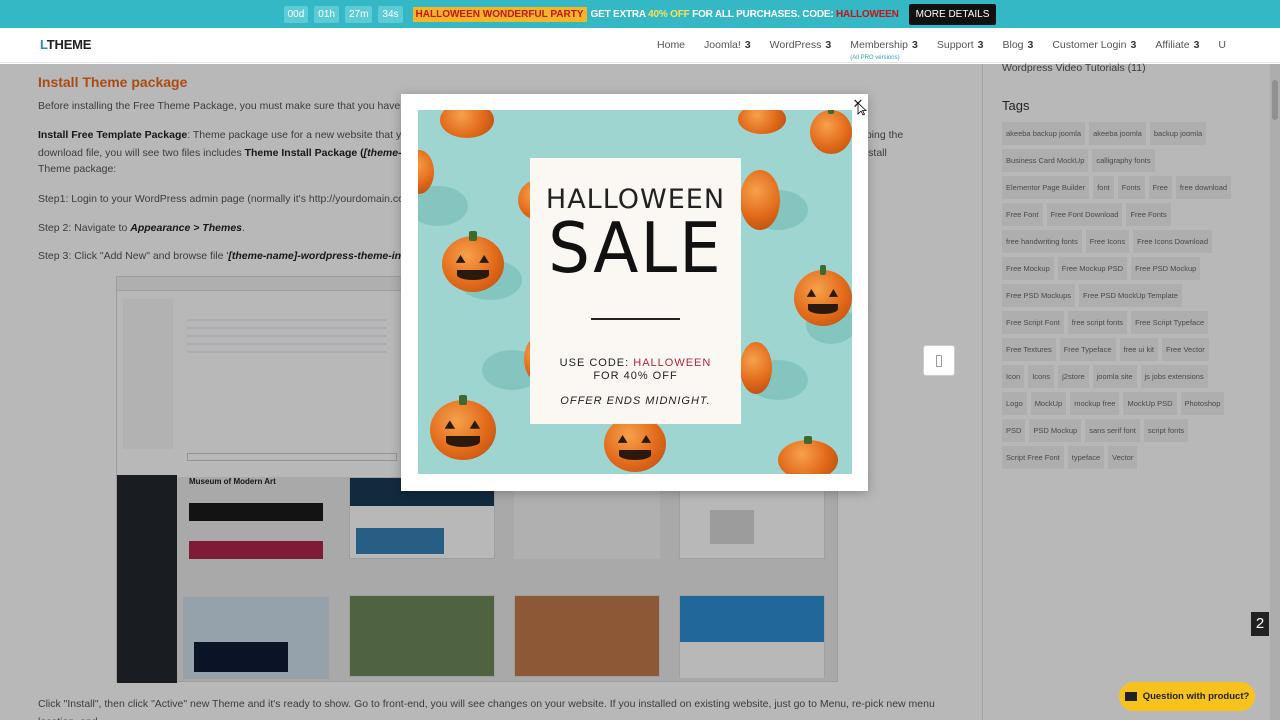 The image size is (1280, 720). What do you see at coordinates (727, 45) in the screenshot?
I see `nav-item-joomla: Joomla! 3` at bounding box center [727, 45].